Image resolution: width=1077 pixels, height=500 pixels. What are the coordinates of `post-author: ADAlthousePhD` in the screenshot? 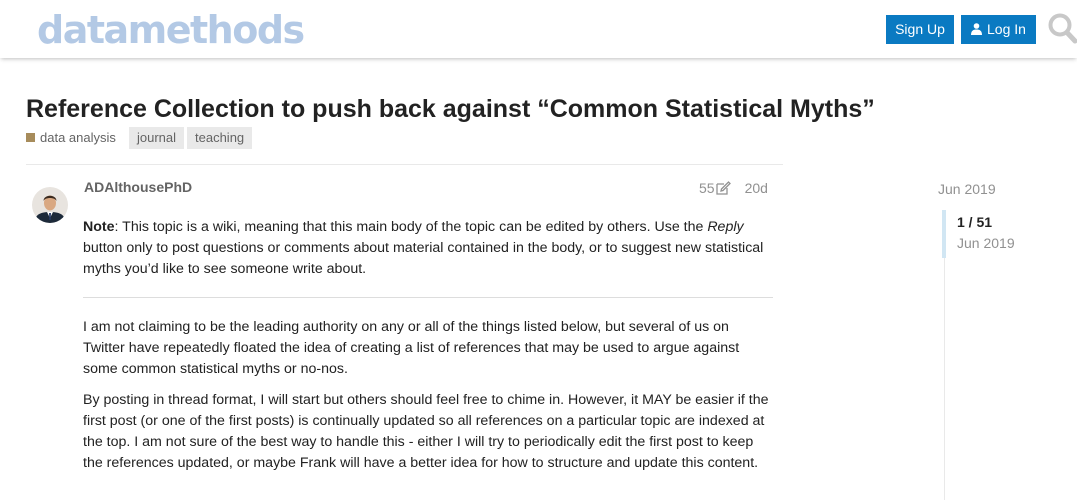 It's located at (138, 187).